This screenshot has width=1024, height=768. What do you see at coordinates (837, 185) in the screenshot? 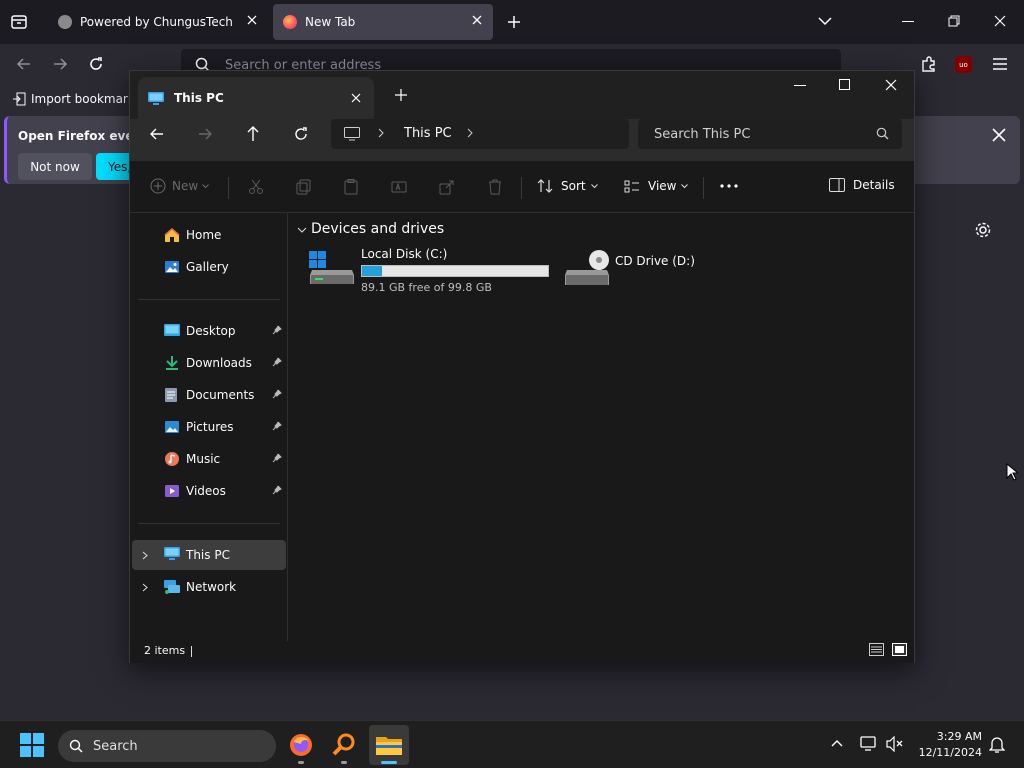
I see `details-pane-icon` at bounding box center [837, 185].